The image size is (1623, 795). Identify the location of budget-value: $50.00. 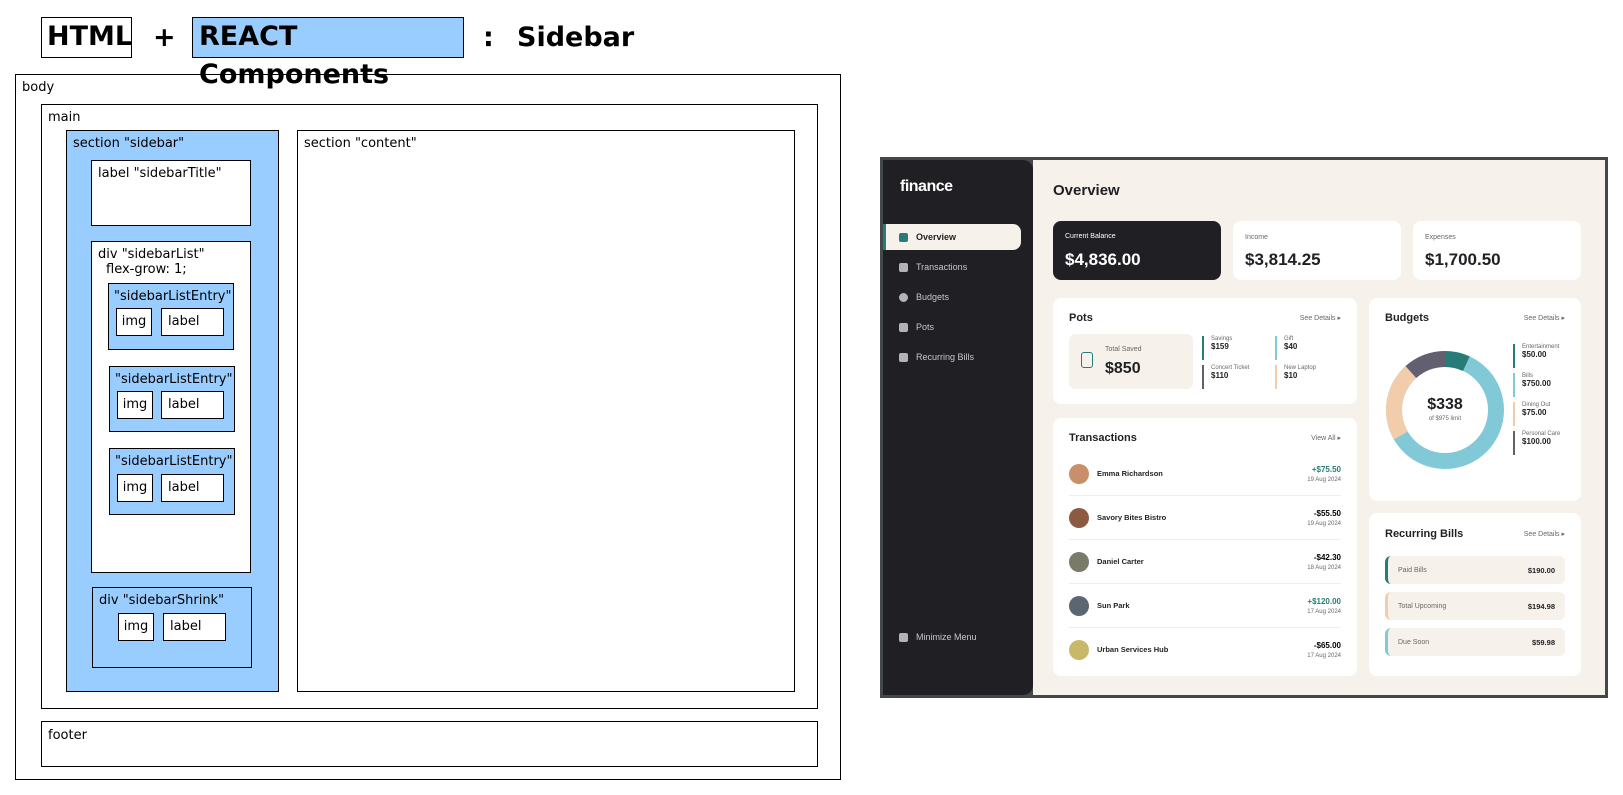
(1534, 354).